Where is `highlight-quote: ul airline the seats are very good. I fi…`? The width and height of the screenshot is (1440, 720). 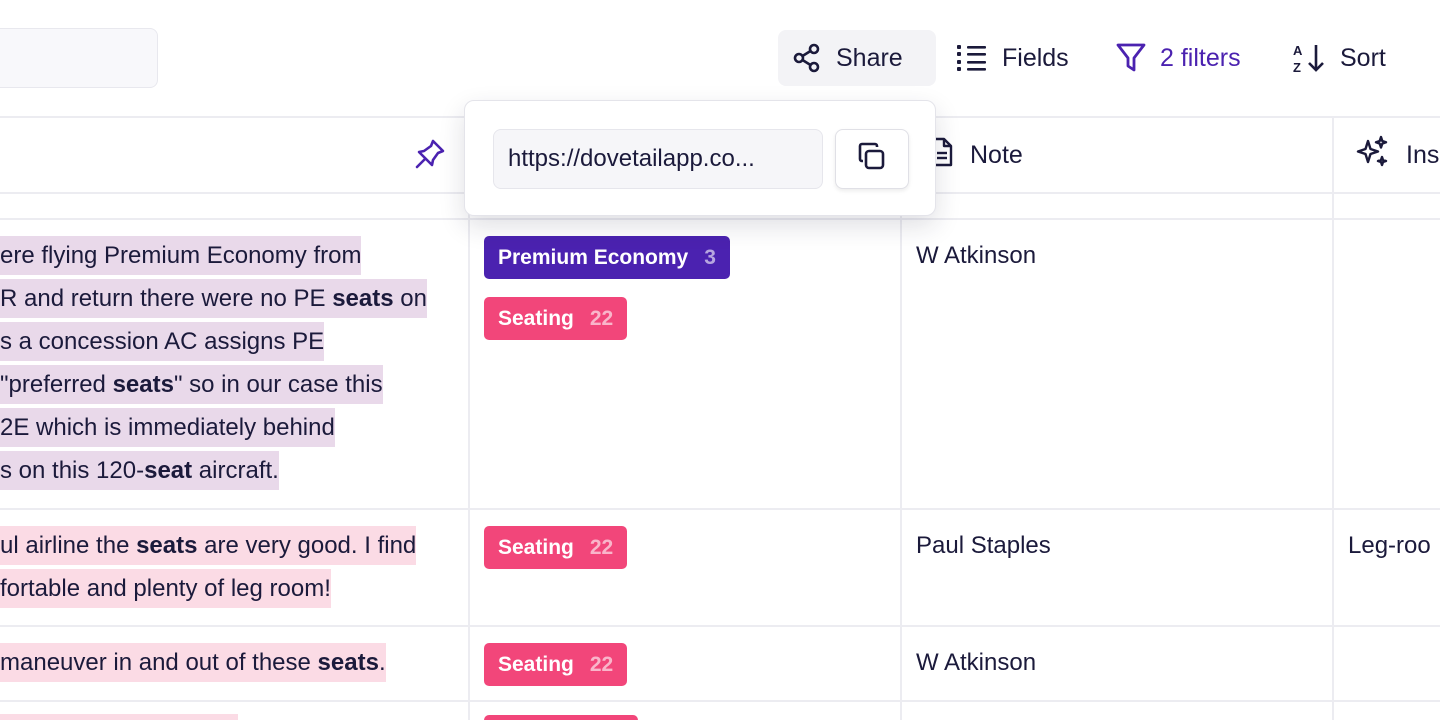
highlight-quote: ul airline the seats are very good. I fi… is located at coordinates (230, 567).